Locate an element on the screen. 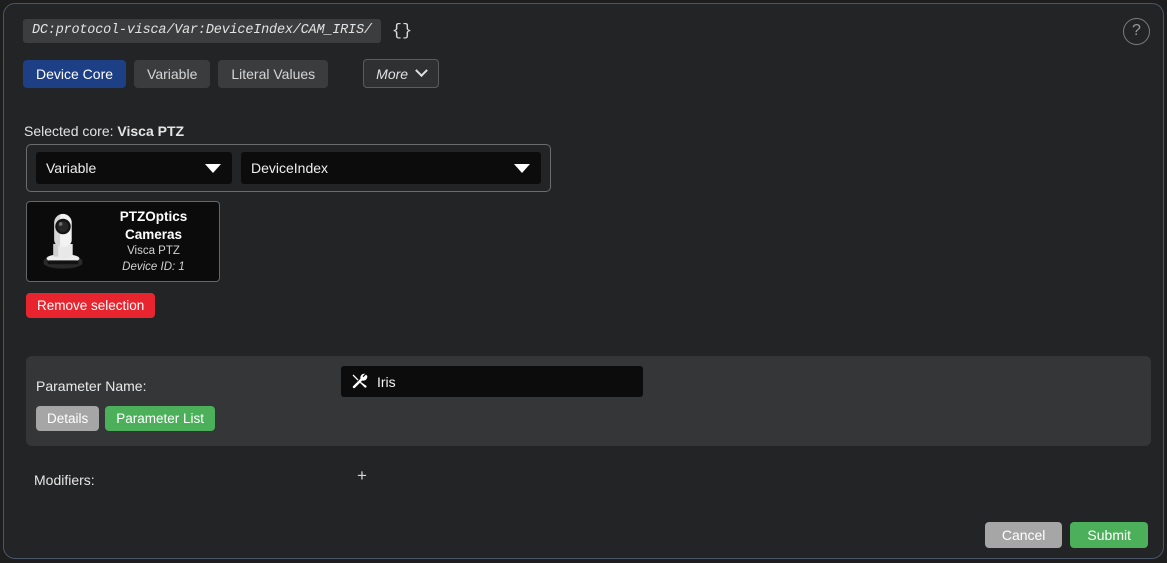 The image size is (1167, 563). ptz-camera-icon is located at coordinates (63, 241).